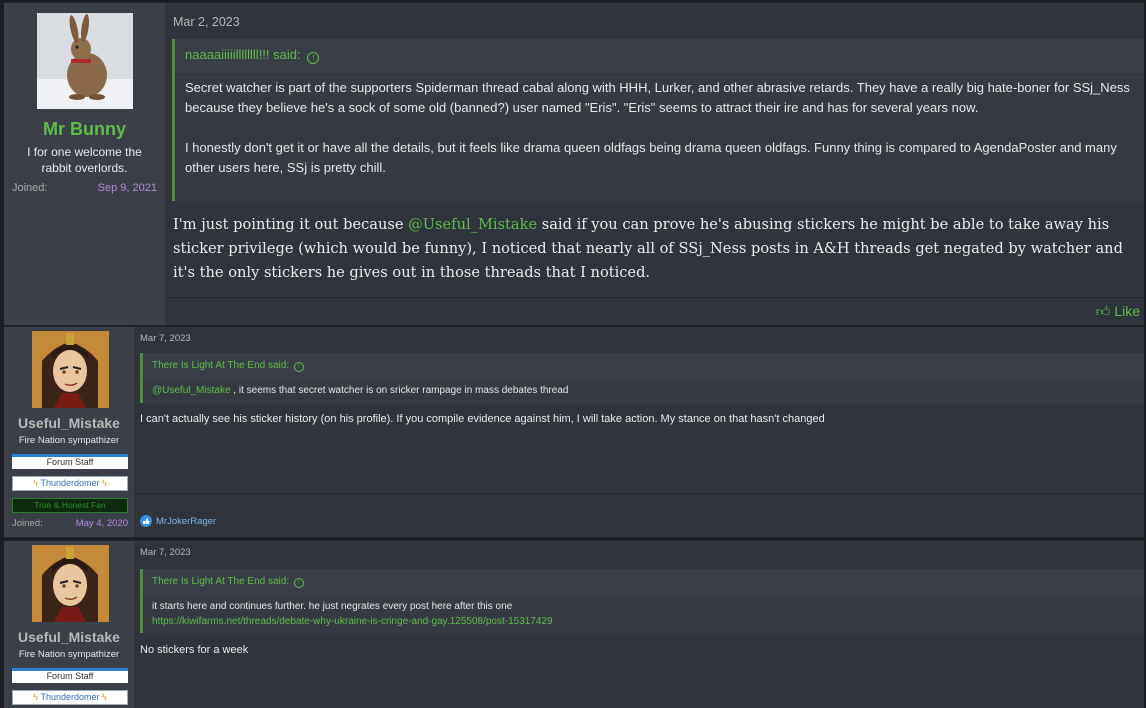  What do you see at coordinates (146, 521) in the screenshot?
I see `like-reaction-icon` at bounding box center [146, 521].